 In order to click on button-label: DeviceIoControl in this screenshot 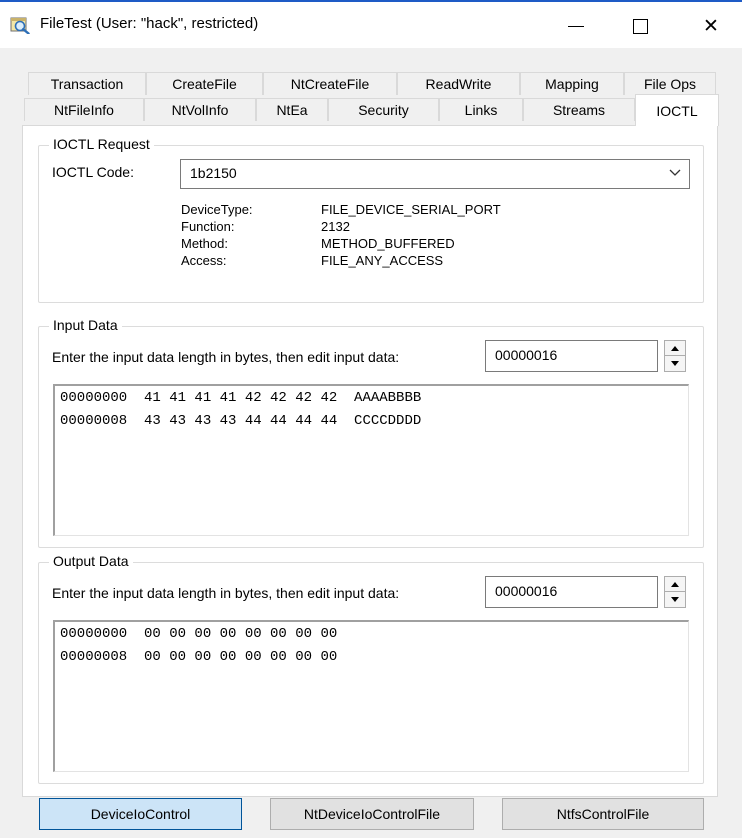, I will do `click(140, 814)`.